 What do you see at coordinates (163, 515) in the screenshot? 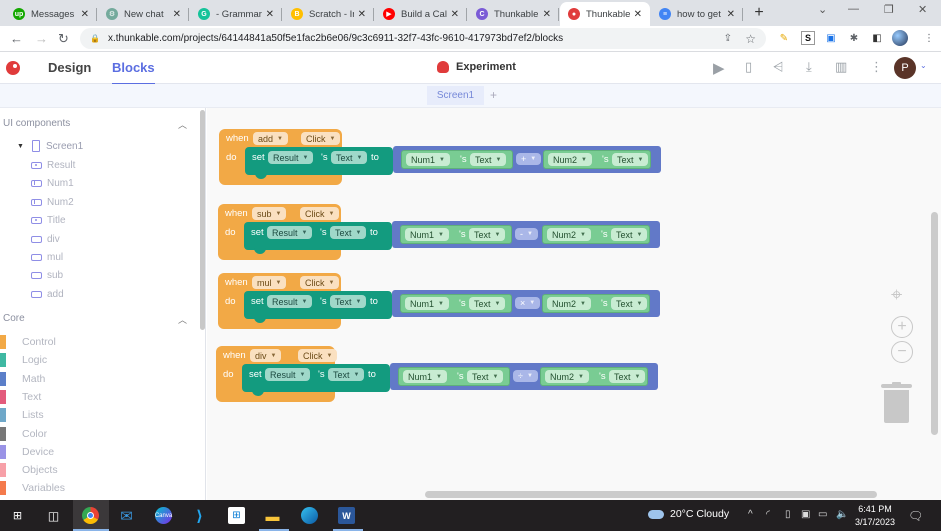
I see `canva-taskbar-icon: Canva` at bounding box center [163, 515].